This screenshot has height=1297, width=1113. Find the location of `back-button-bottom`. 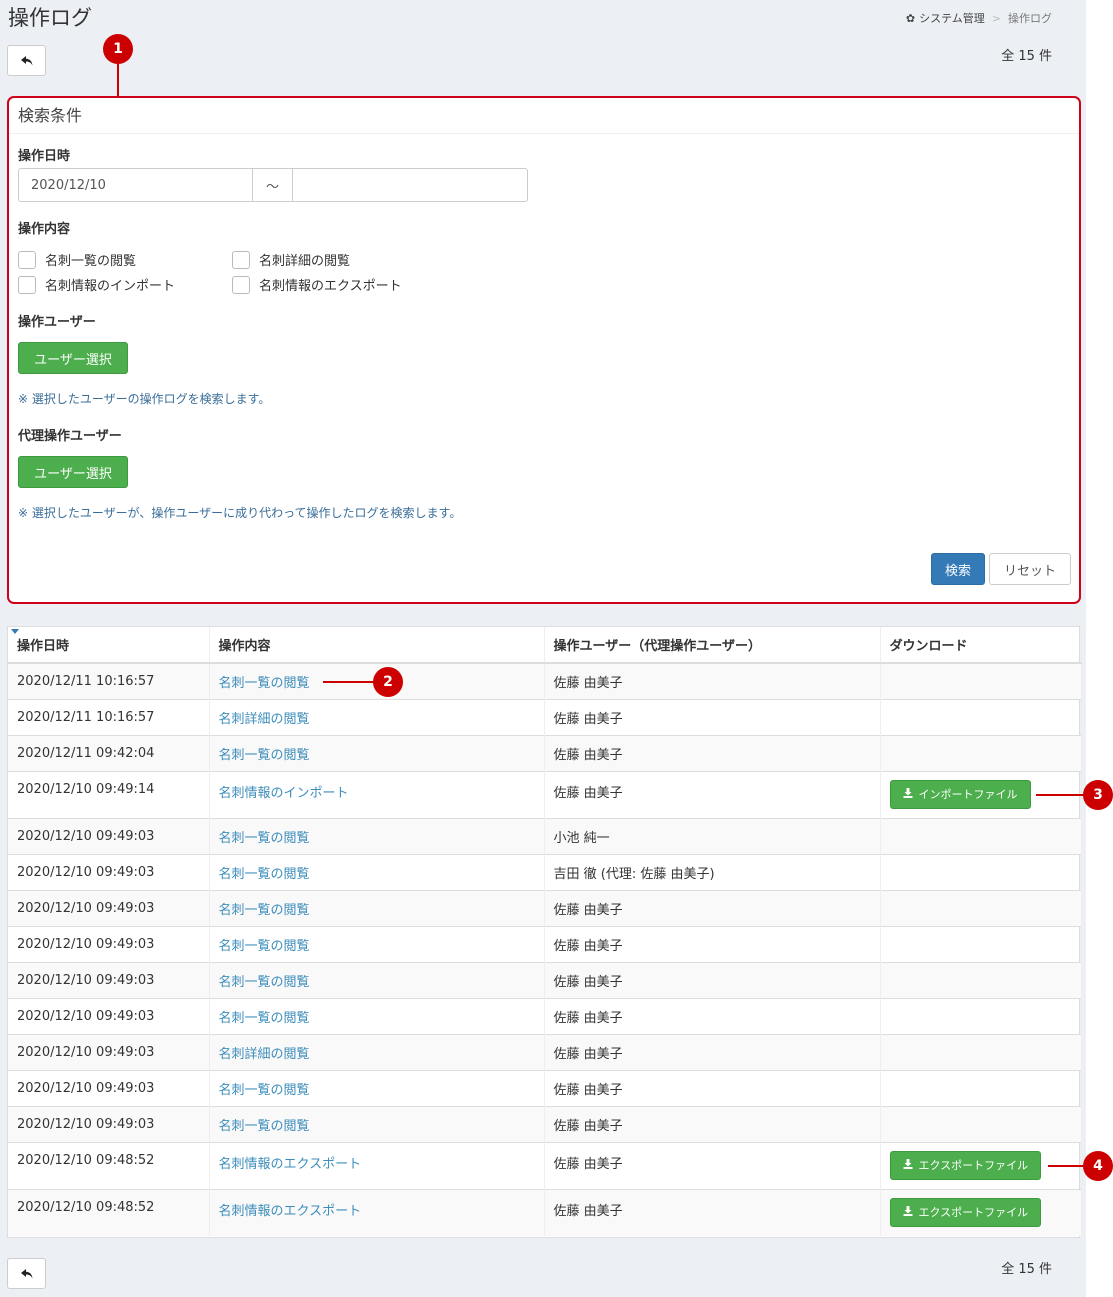

back-button-bottom is located at coordinates (26, 1273).